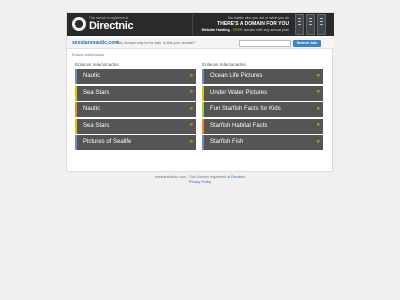  What do you see at coordinates (192, 24) in the screenshot?
I see `banner-divider` at bounding box center [192, 24].